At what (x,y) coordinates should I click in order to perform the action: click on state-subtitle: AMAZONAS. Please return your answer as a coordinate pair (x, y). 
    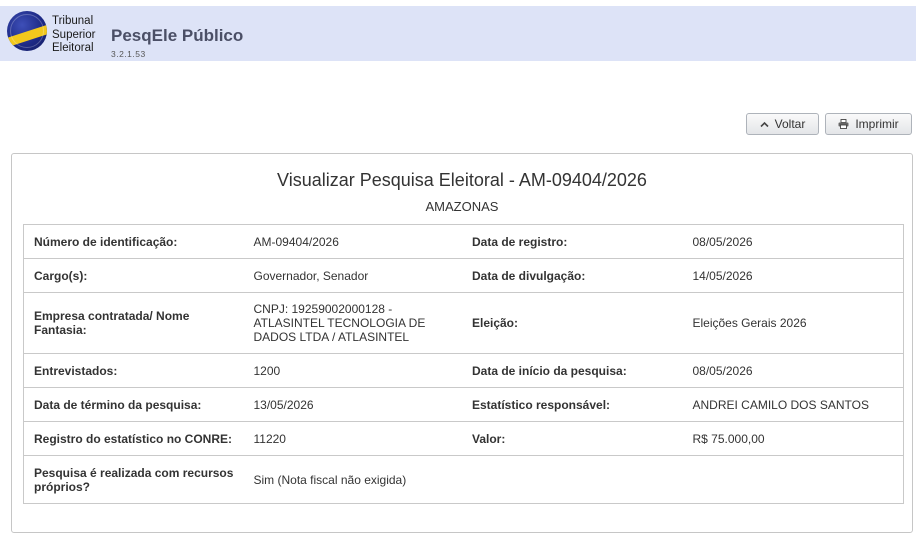
    Looking at the image, I should click on (462, 206).